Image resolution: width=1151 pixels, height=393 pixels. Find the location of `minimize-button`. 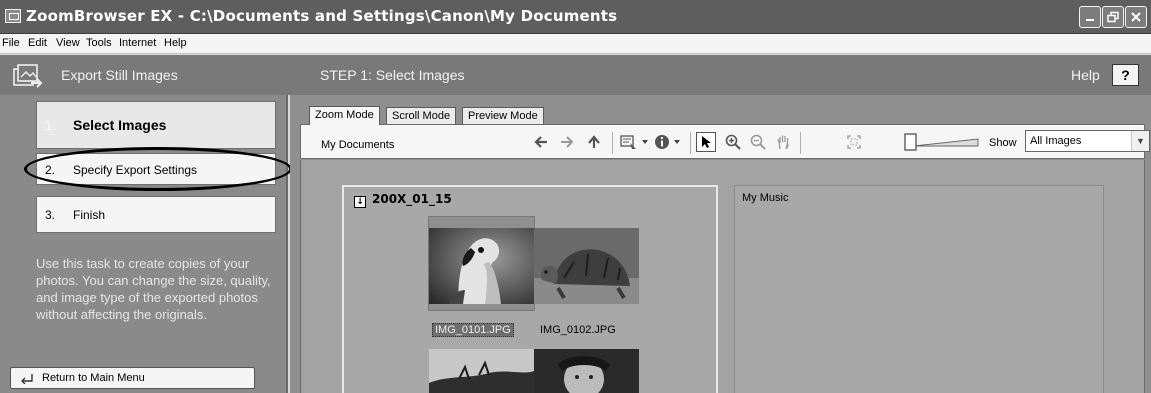

minimize-button is located at coordinates (1090, 17).